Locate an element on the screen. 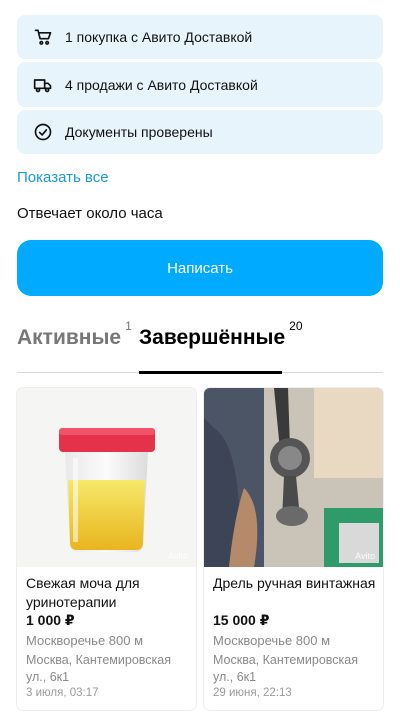  tab-active: Активные 1 is located at coordinates (74, 334).